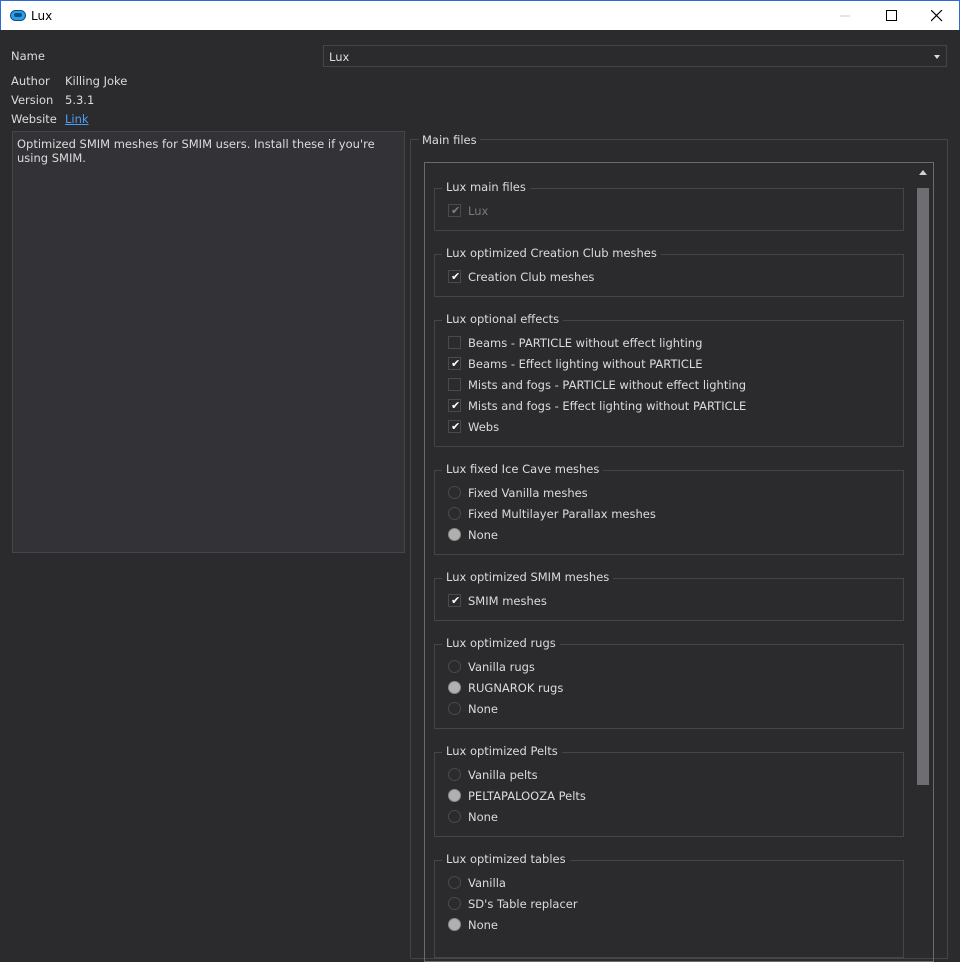 This screenshot has height=962, width=960. What do you see at coordinates (34, 119) in the screenshot?
I see `website-label: Website` at bounding box center [34, 119].